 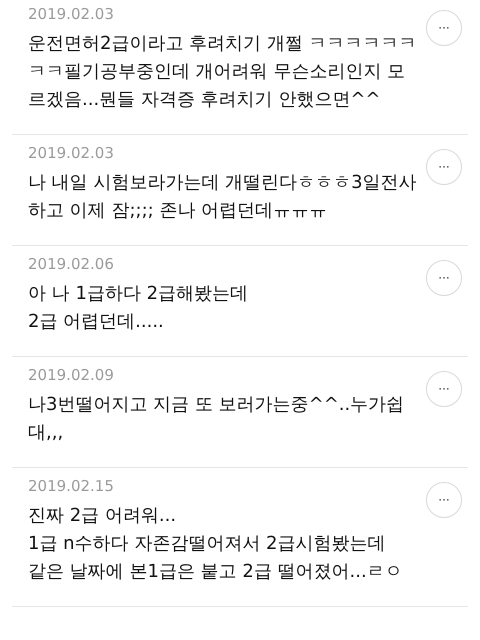 I want to click on comment-date: 2019.02.09, so click(x=71, y=375).